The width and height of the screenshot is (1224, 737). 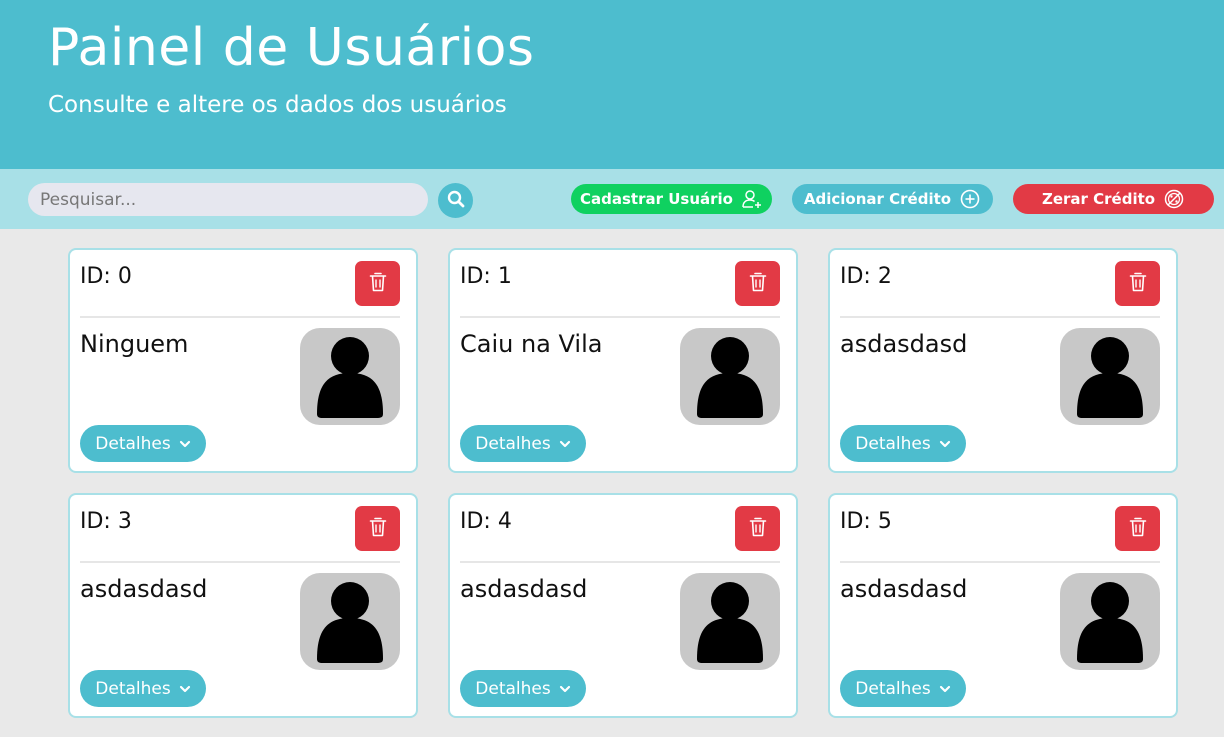 What do you see at coordinates (970, 199) in the screenshot?
I see `plus-circle-icon` at bounding box center [970, 199].